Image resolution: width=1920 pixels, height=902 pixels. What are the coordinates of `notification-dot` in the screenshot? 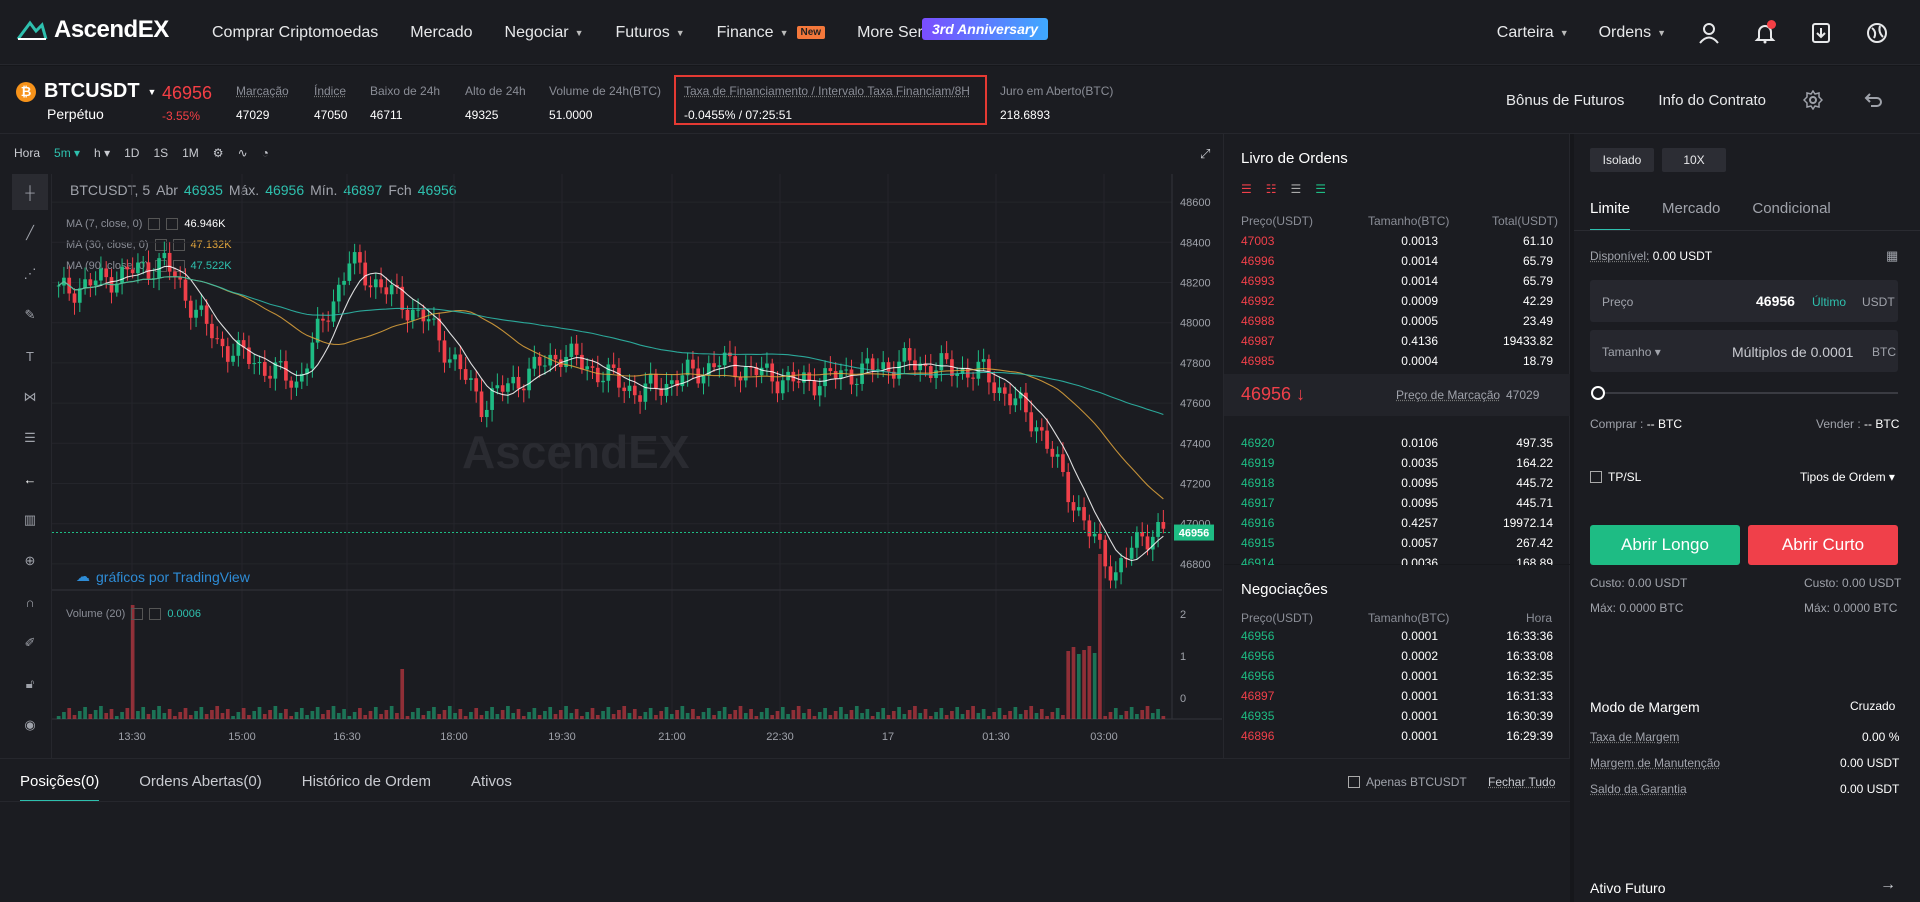 It's located at (1771, 24).